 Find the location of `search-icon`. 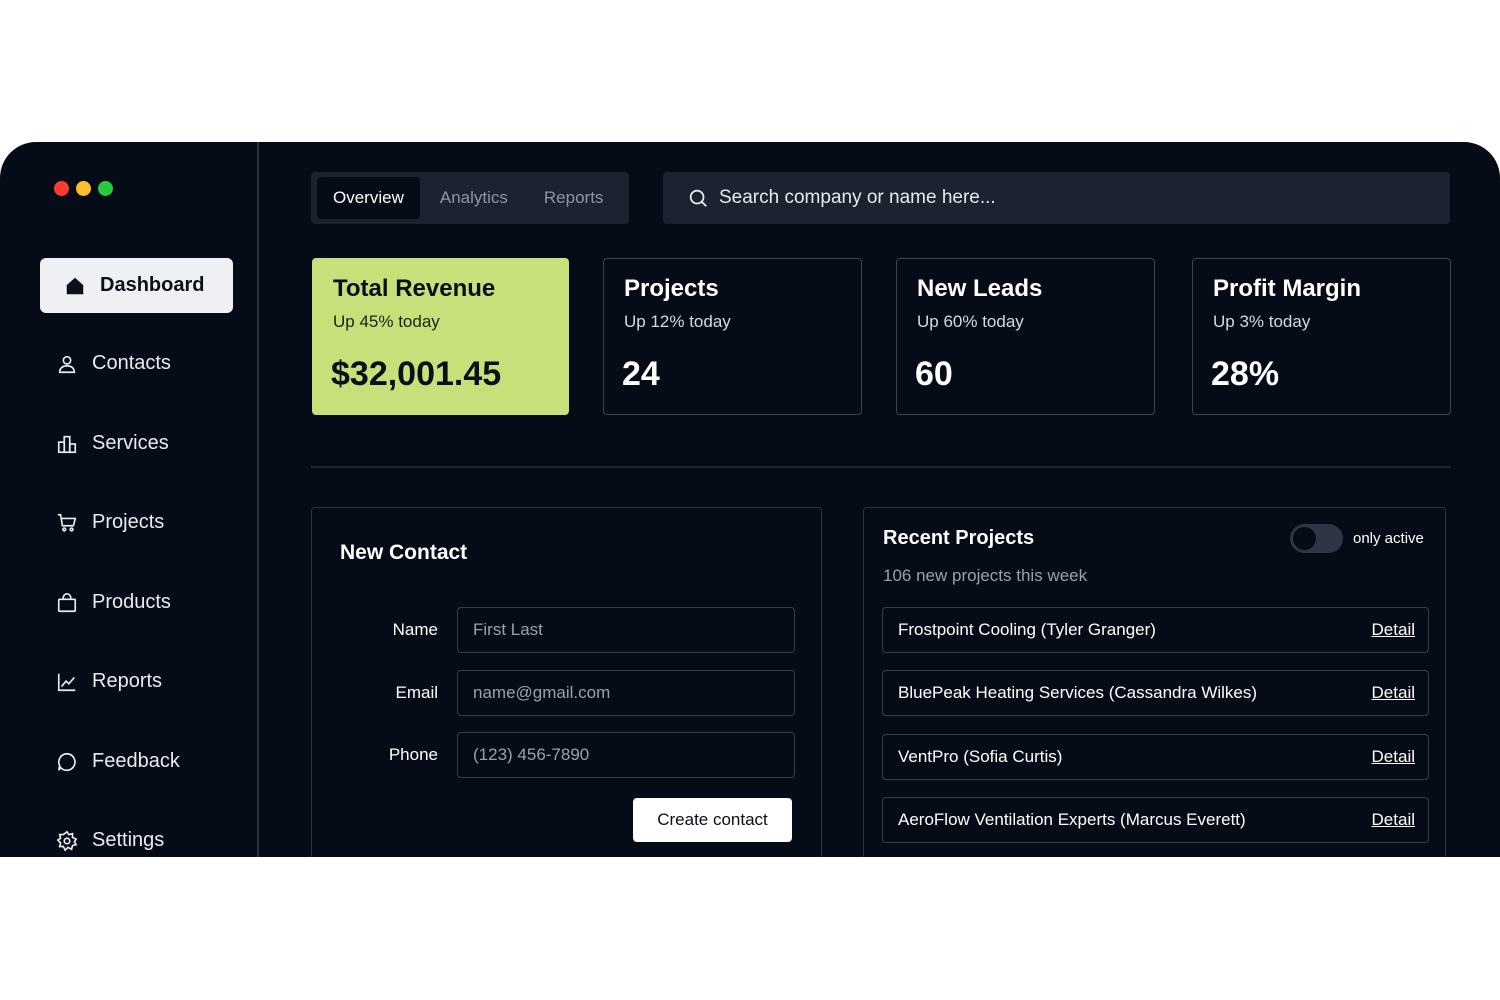

search-icon is located at coordinates (698, 198).